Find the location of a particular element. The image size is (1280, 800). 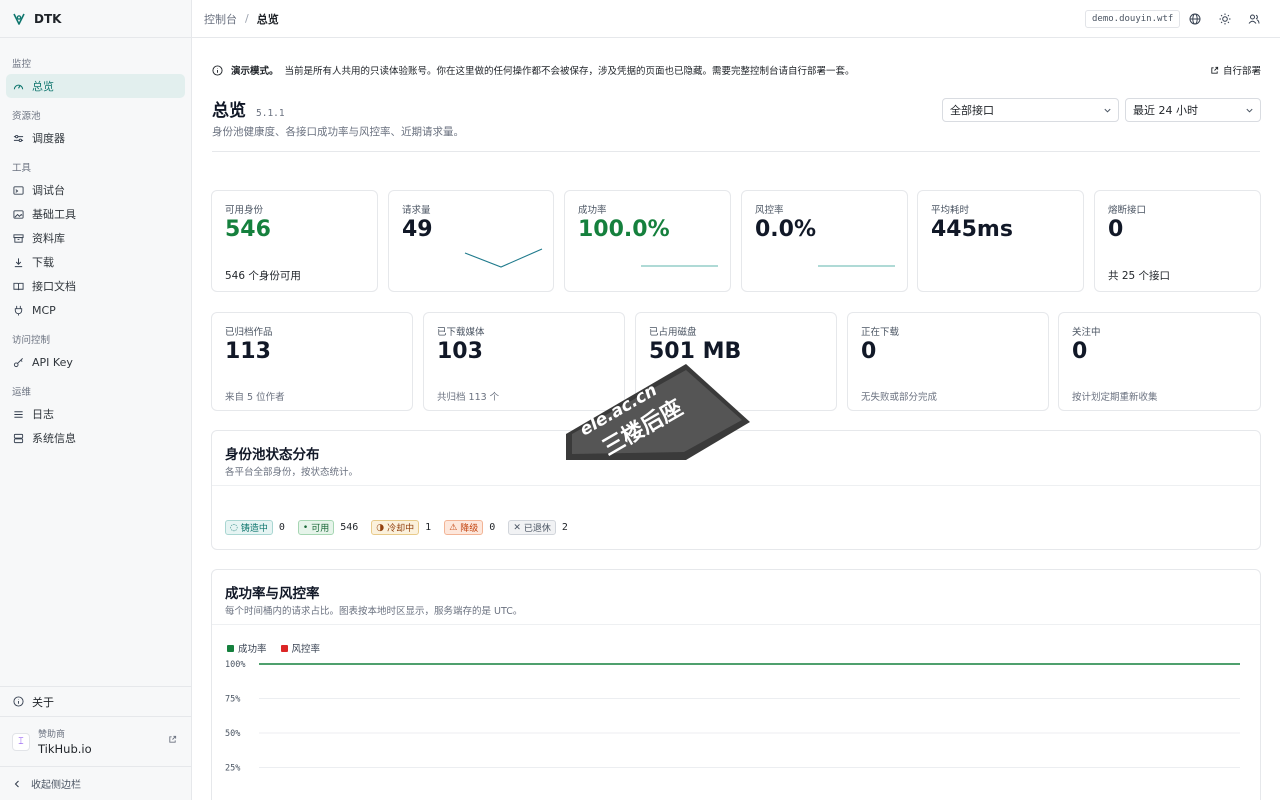

sidebar-item-system-info: 系统信息 is located at coordinates (95, 438).